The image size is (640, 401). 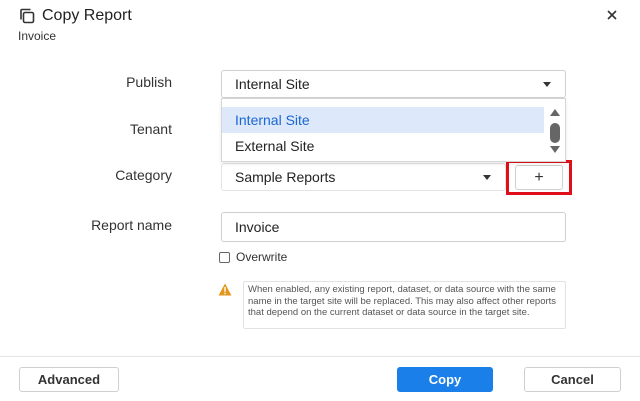 What do you see at coordinates (555, 133) in the screenshot?
I see `scroll-thumb` at bounding box center [555, 133].